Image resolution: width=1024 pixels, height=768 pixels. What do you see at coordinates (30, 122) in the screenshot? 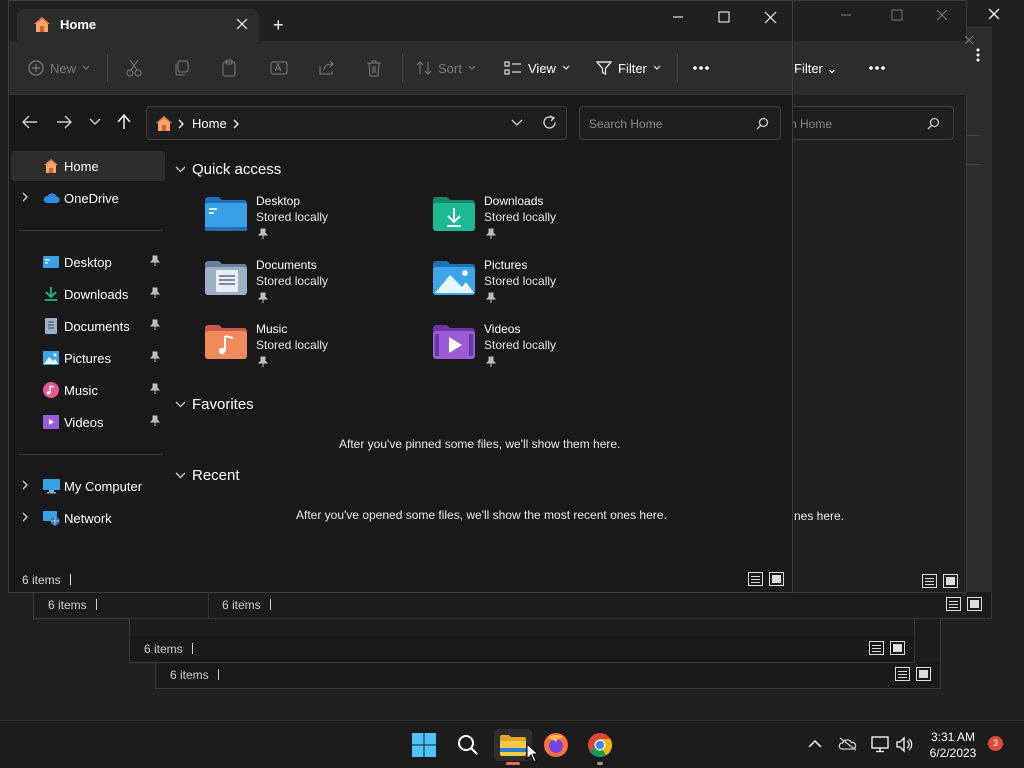
I see `back-arrow-icon` at bounding box center [30, 122].